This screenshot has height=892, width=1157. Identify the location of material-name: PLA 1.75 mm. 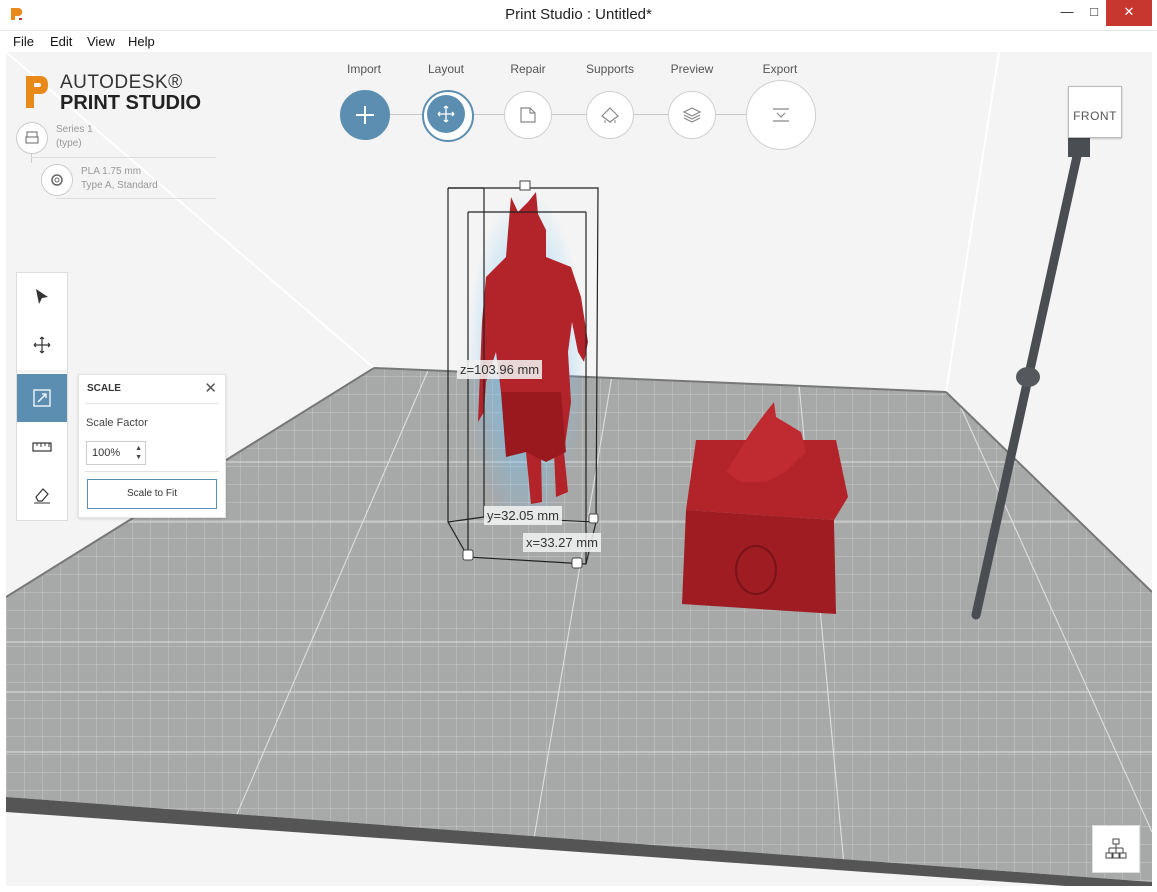
(111, 171).